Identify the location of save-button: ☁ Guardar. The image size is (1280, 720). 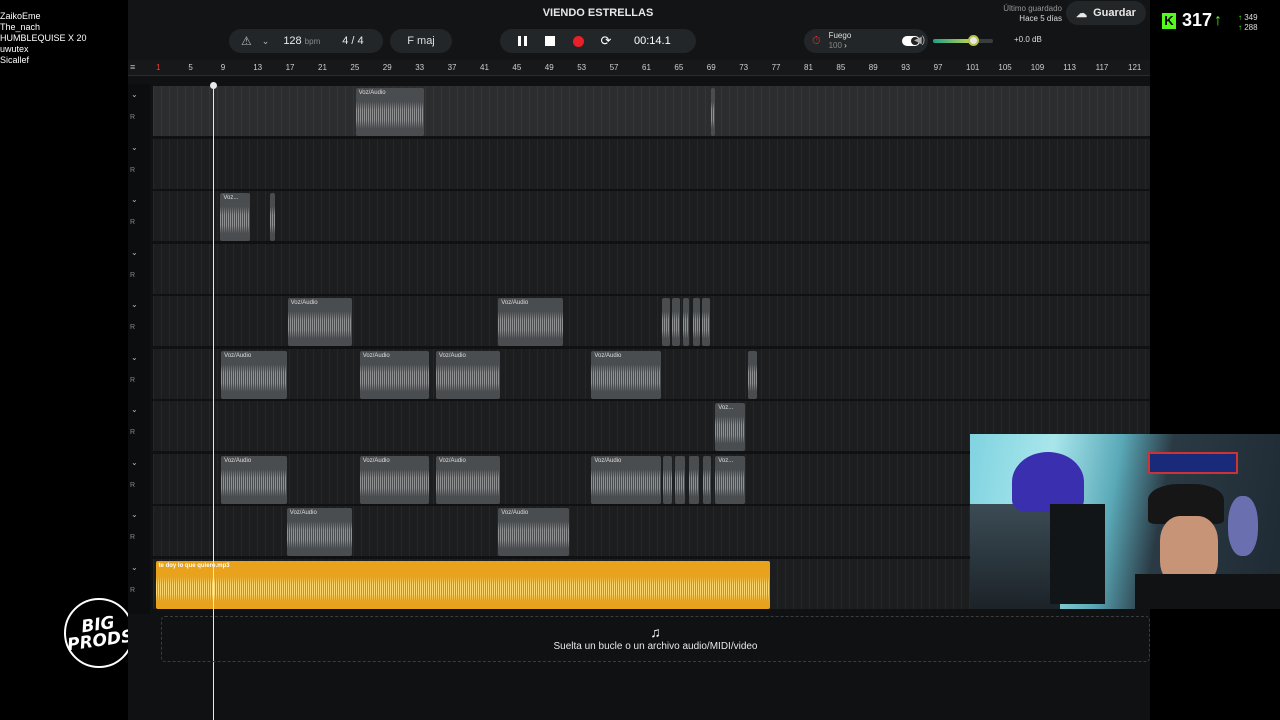
(1106, 13).